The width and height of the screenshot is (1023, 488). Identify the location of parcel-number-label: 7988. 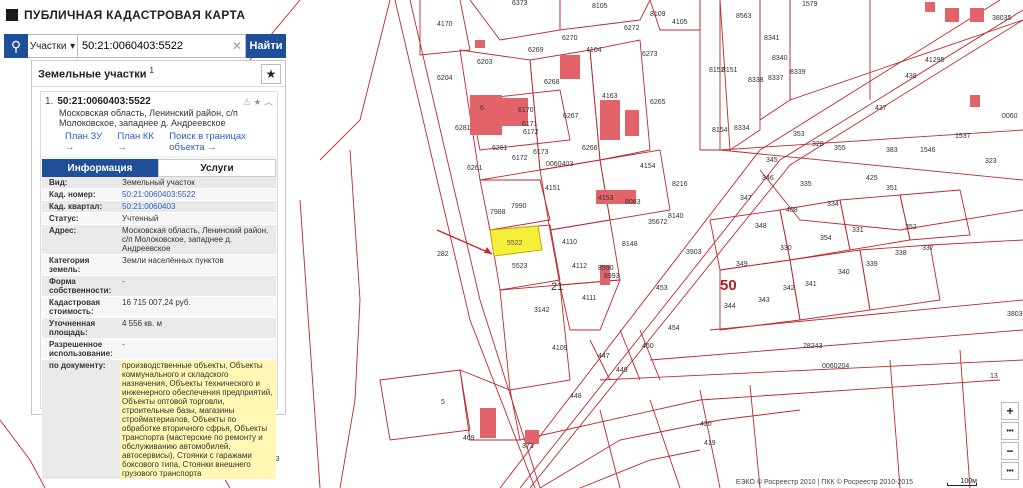
(498, 212).